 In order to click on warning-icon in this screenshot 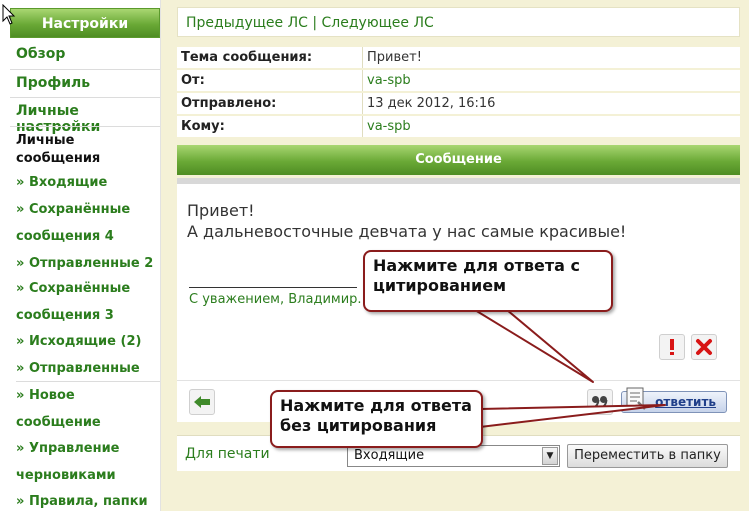, I will do `click(672, 347)`.